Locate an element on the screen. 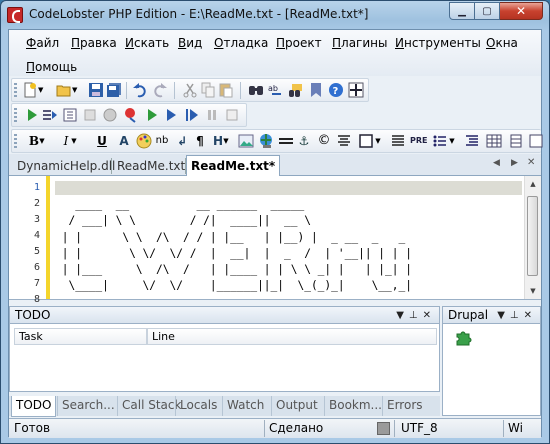  vertical-scrollbar: ▲ ▼ is located at coordinates (532, 237).